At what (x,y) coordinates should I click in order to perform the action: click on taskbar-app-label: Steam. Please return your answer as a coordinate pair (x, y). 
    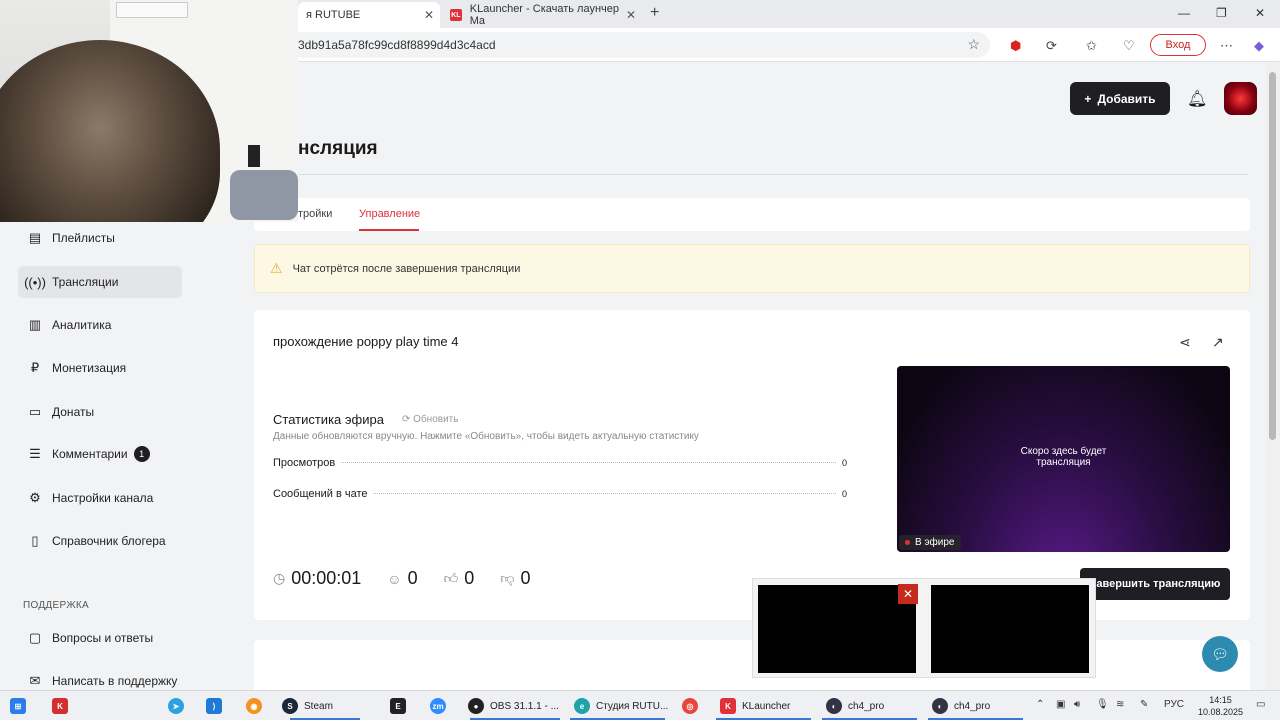
    Looking at the image, I should click on (318, 706).